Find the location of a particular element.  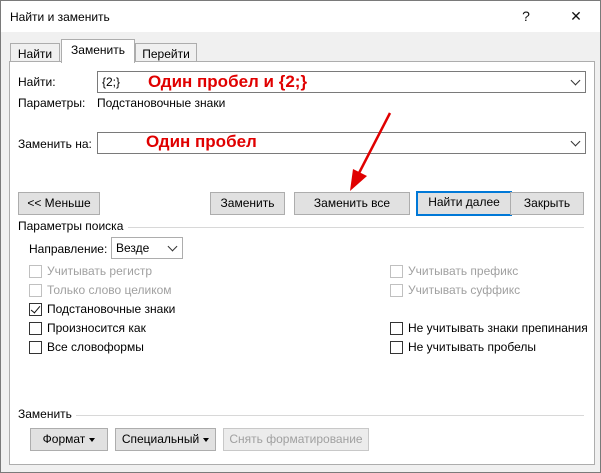

checkmark-icon is located at coordinates (35, 308).